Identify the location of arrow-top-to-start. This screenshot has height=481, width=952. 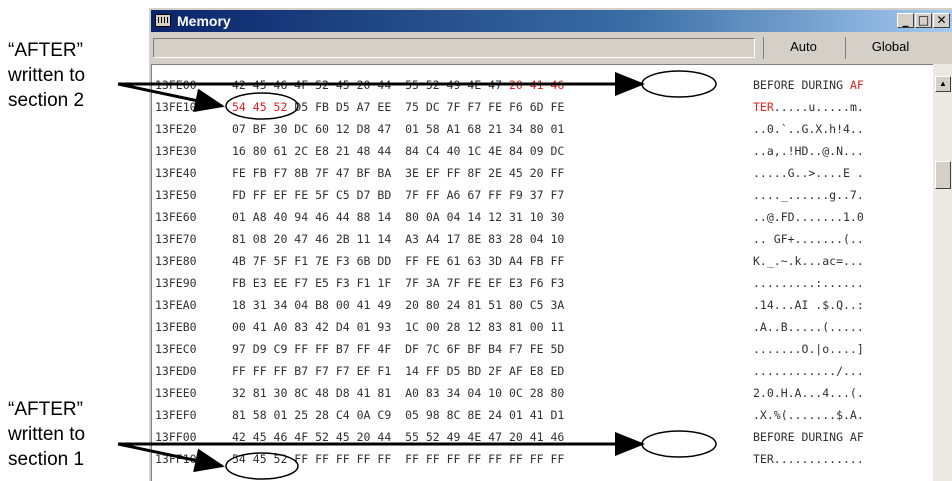
(171, 97).